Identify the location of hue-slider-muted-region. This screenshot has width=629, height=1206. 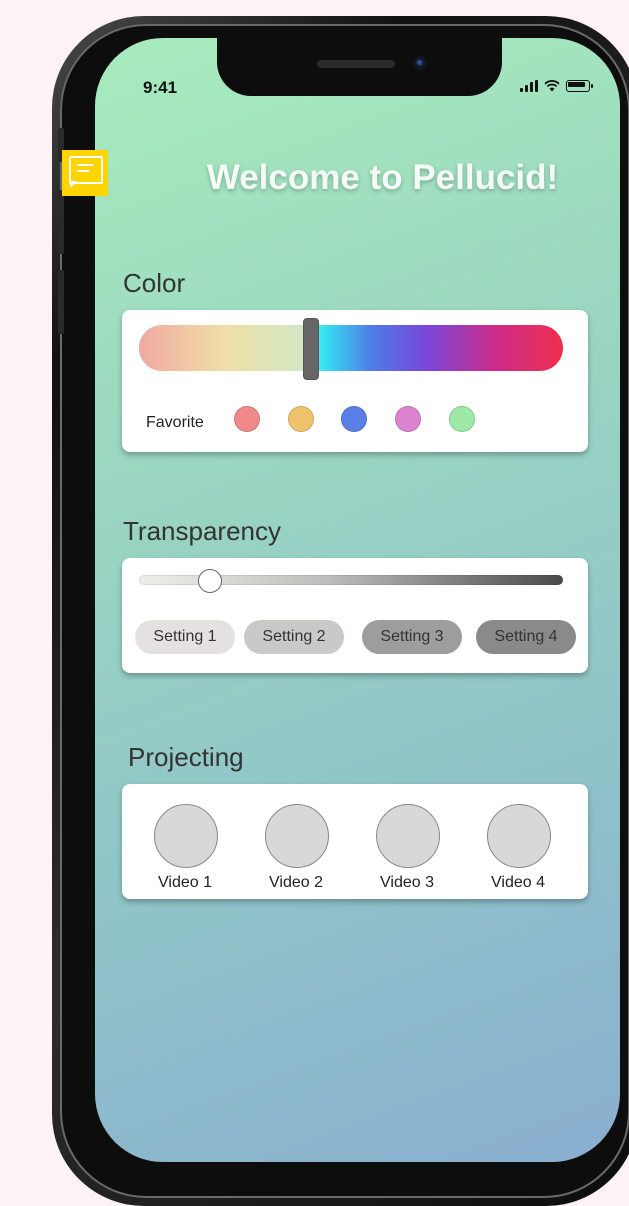
(225, 348).